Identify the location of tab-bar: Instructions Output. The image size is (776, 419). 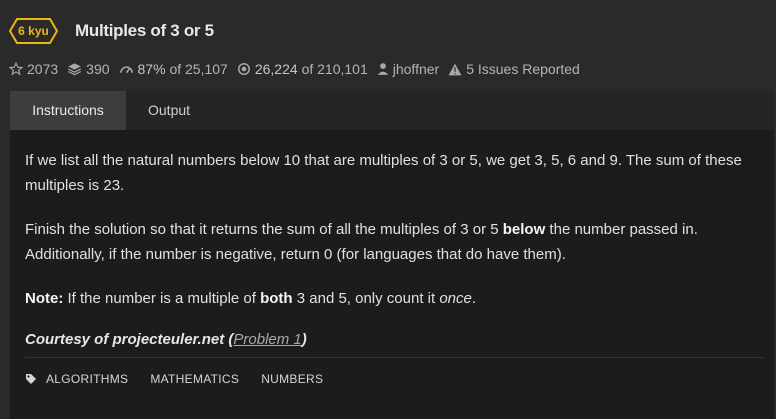
(392, 110).